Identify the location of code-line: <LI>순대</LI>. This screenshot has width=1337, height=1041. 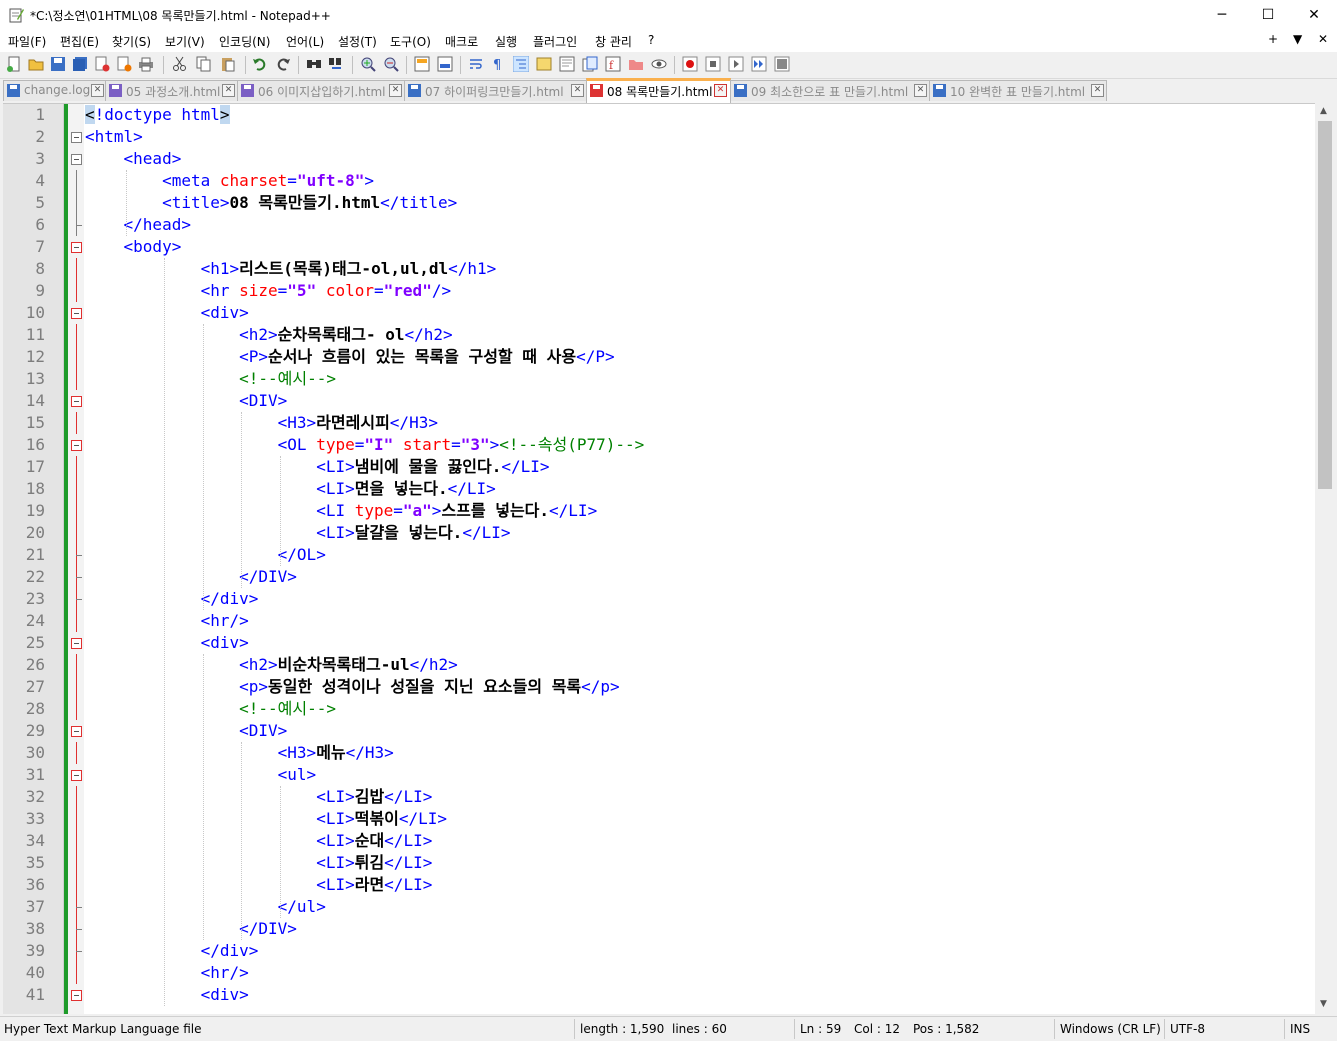
(258, 841).